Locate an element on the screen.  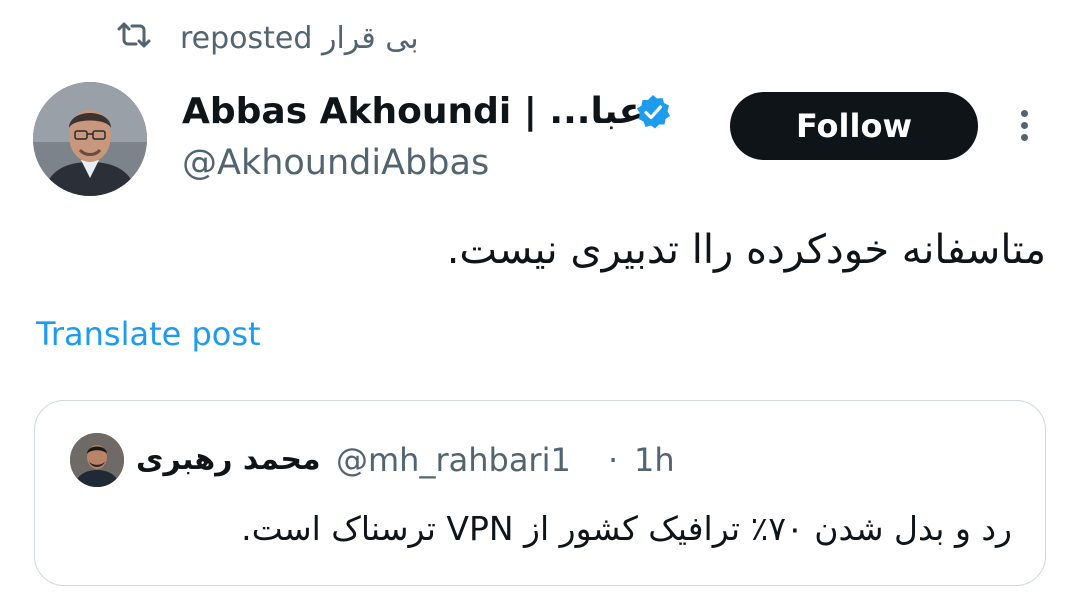
quoted-author-handle: @mh_rahbari1 is located at coordinates (453, 460).